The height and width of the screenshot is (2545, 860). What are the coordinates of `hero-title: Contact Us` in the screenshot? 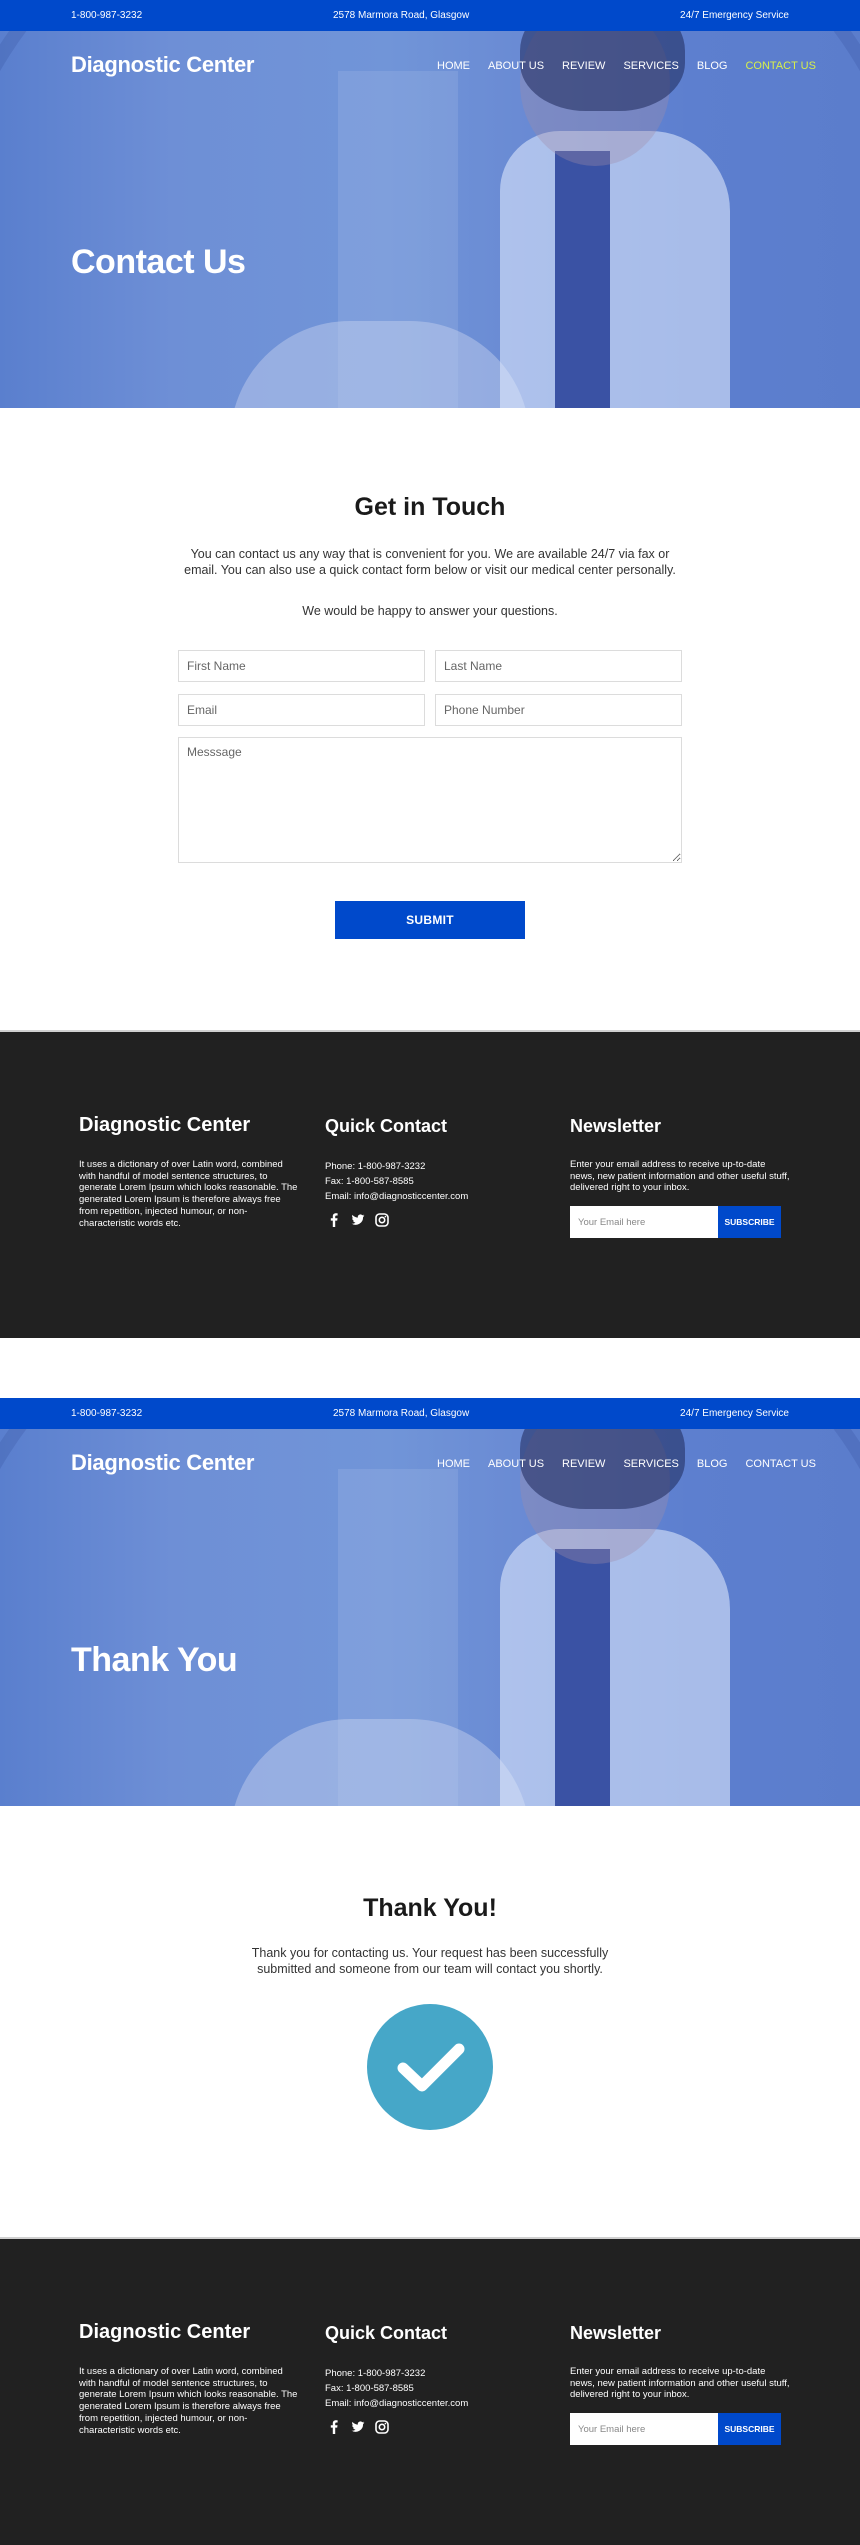 It's located at (158, 262).